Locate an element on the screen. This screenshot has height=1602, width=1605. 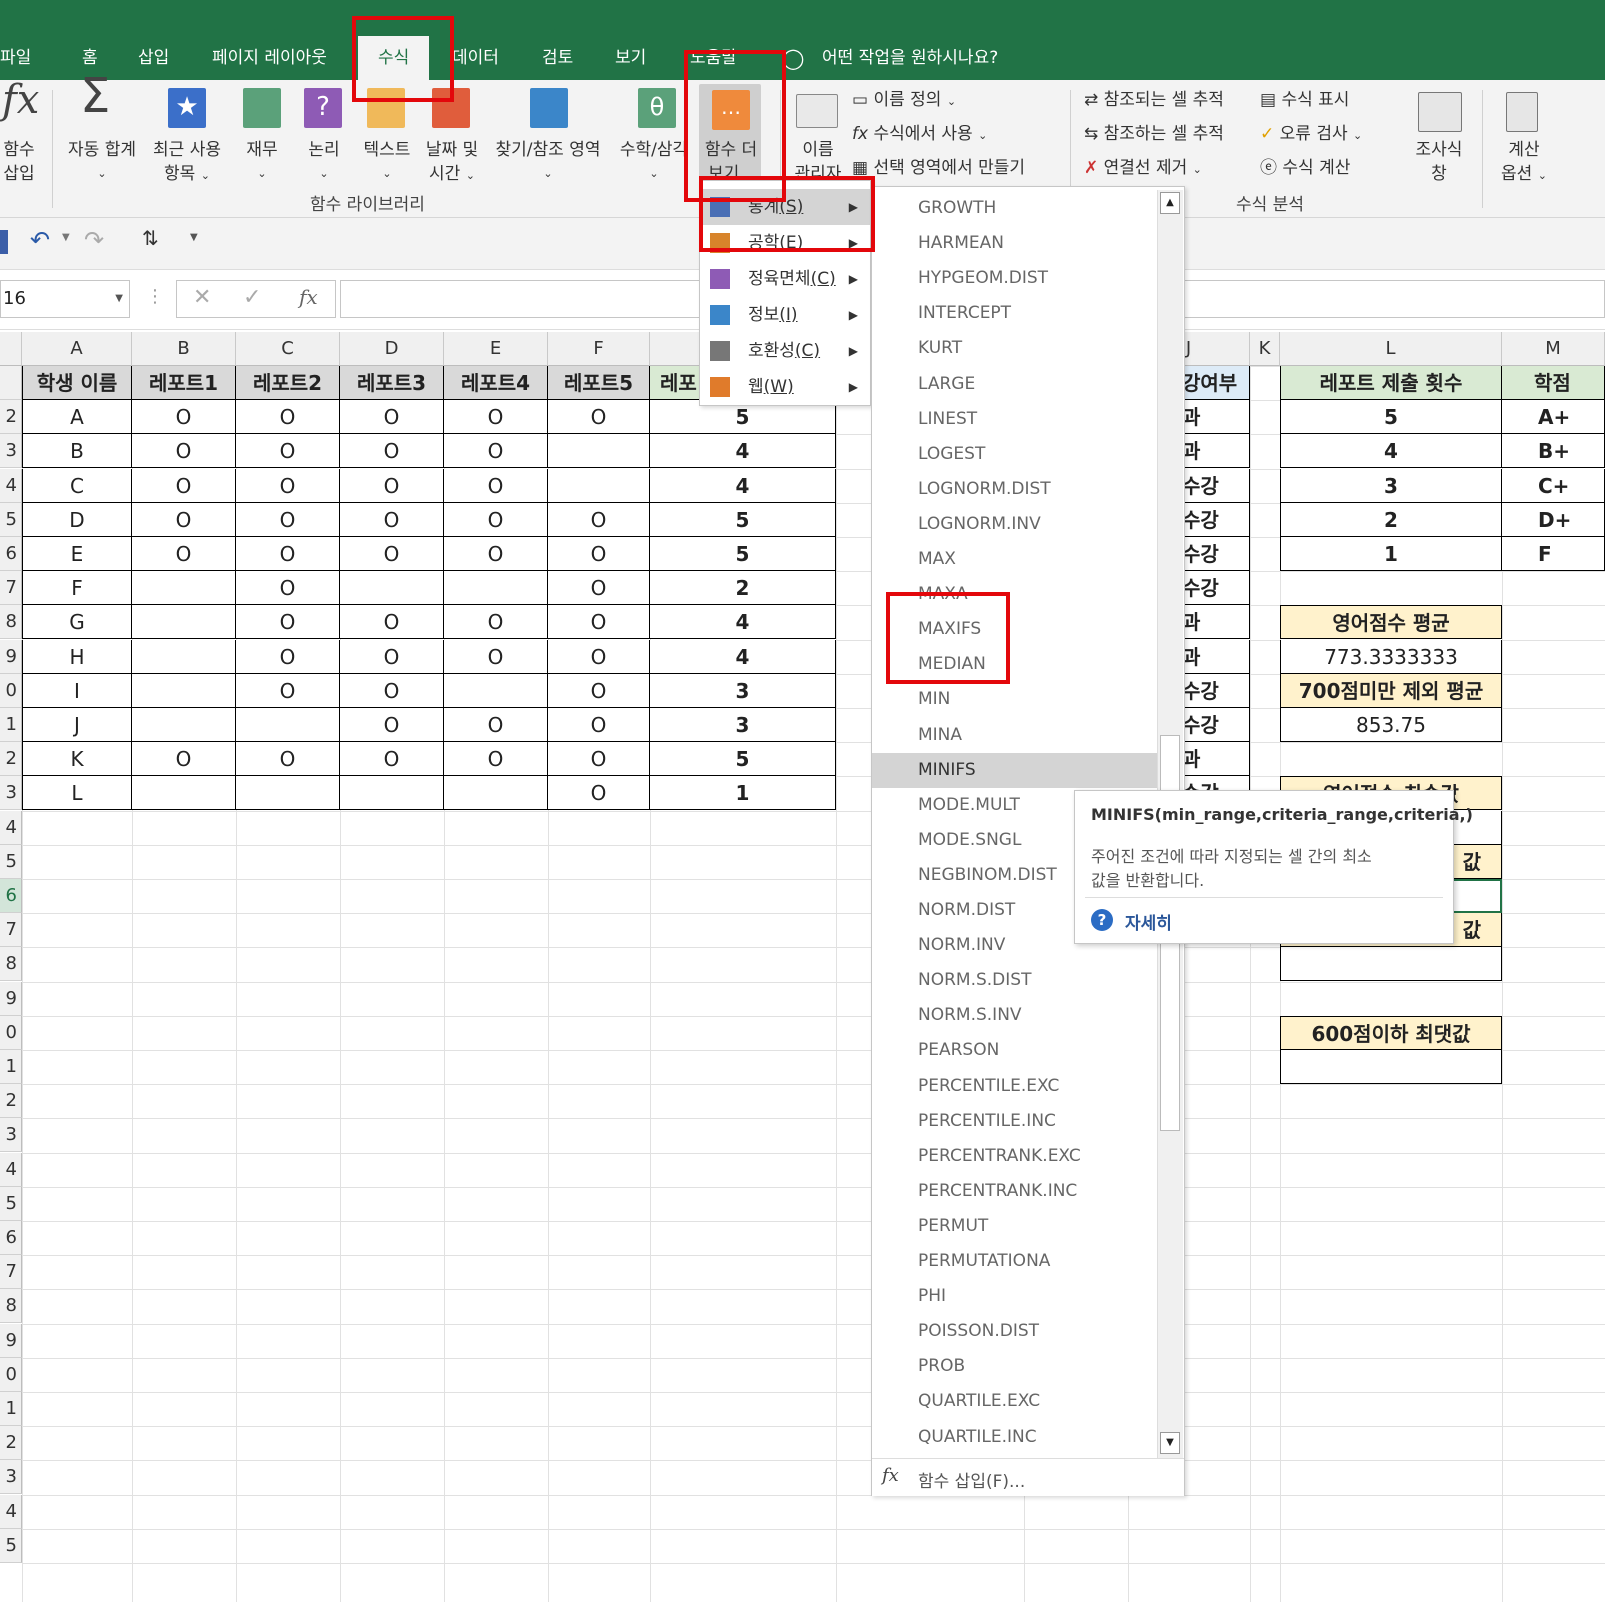
function-item: NORM.S.INV is located at coordinates (1015, 1015).